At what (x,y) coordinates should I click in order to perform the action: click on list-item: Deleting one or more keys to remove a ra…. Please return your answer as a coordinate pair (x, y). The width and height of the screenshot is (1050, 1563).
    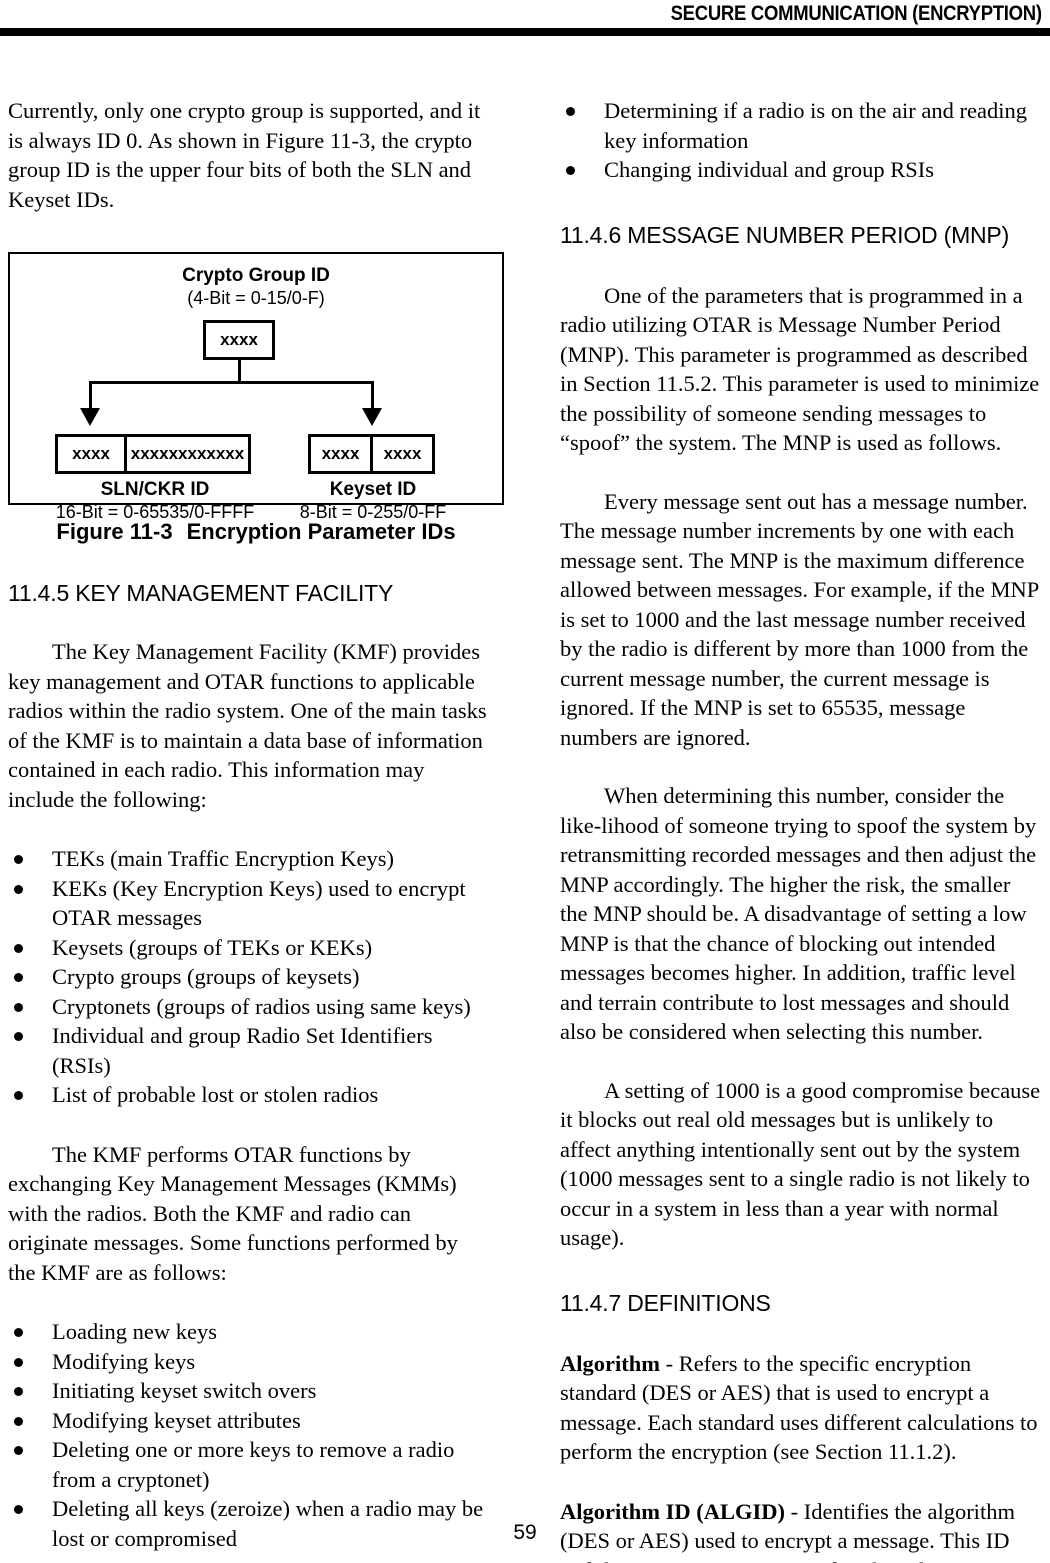
    Looking at the image, I should click on (249, 1464).